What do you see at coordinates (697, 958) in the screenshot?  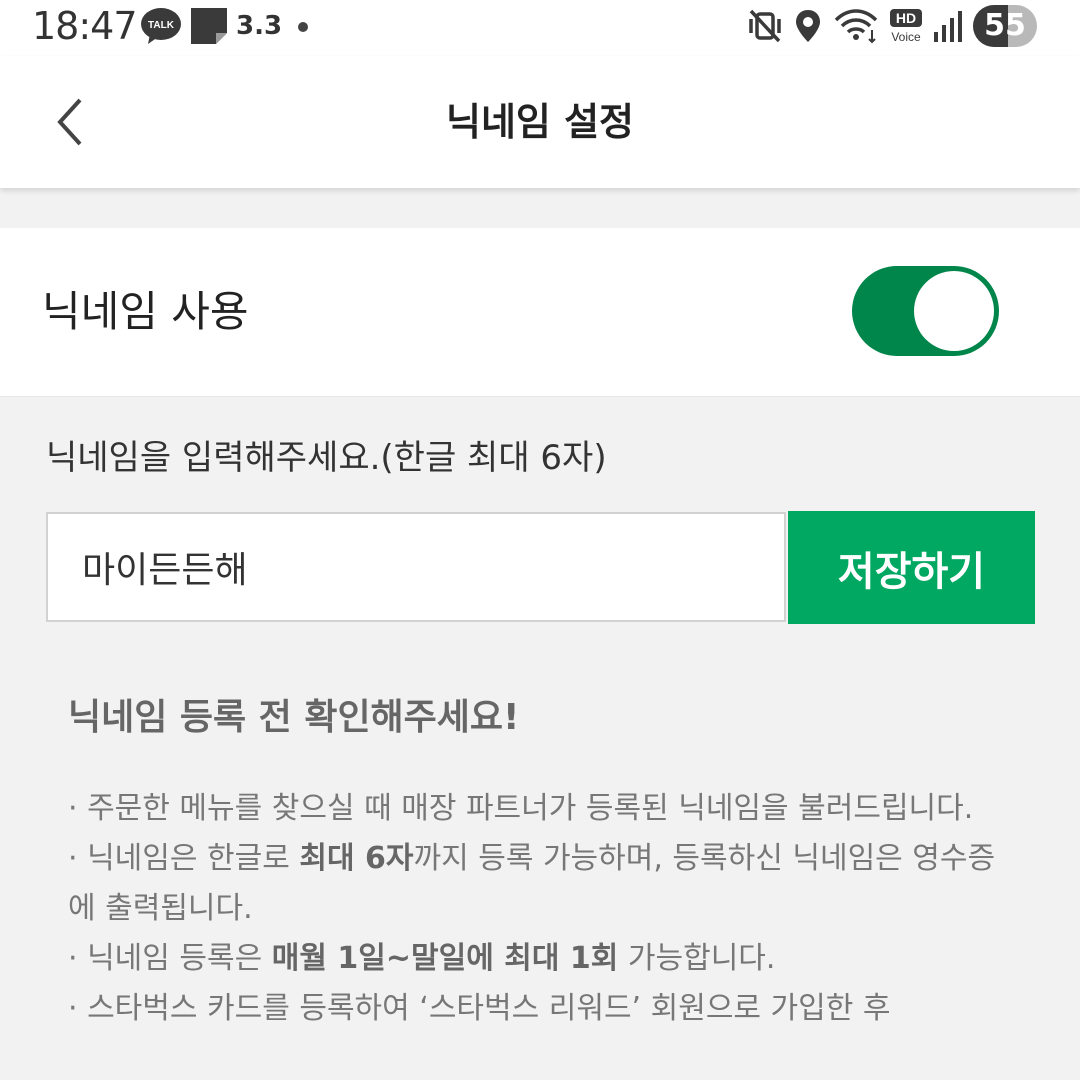 I see `notice-text: 가능합니다.` at bounding box center [697, 958].